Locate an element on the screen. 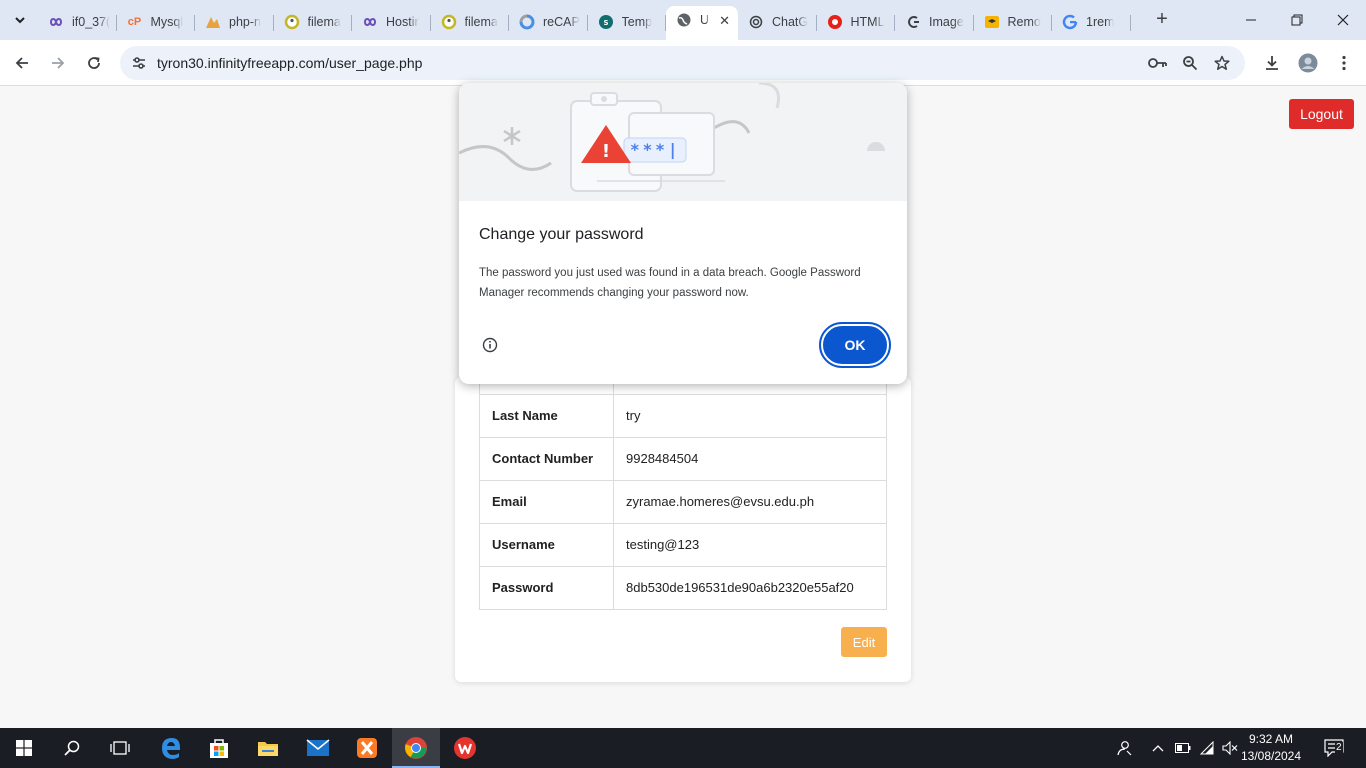 Image resolution: width=1366 pixels, height=768 pixels. tab-2: php-n is located at coordinates (234, 22).